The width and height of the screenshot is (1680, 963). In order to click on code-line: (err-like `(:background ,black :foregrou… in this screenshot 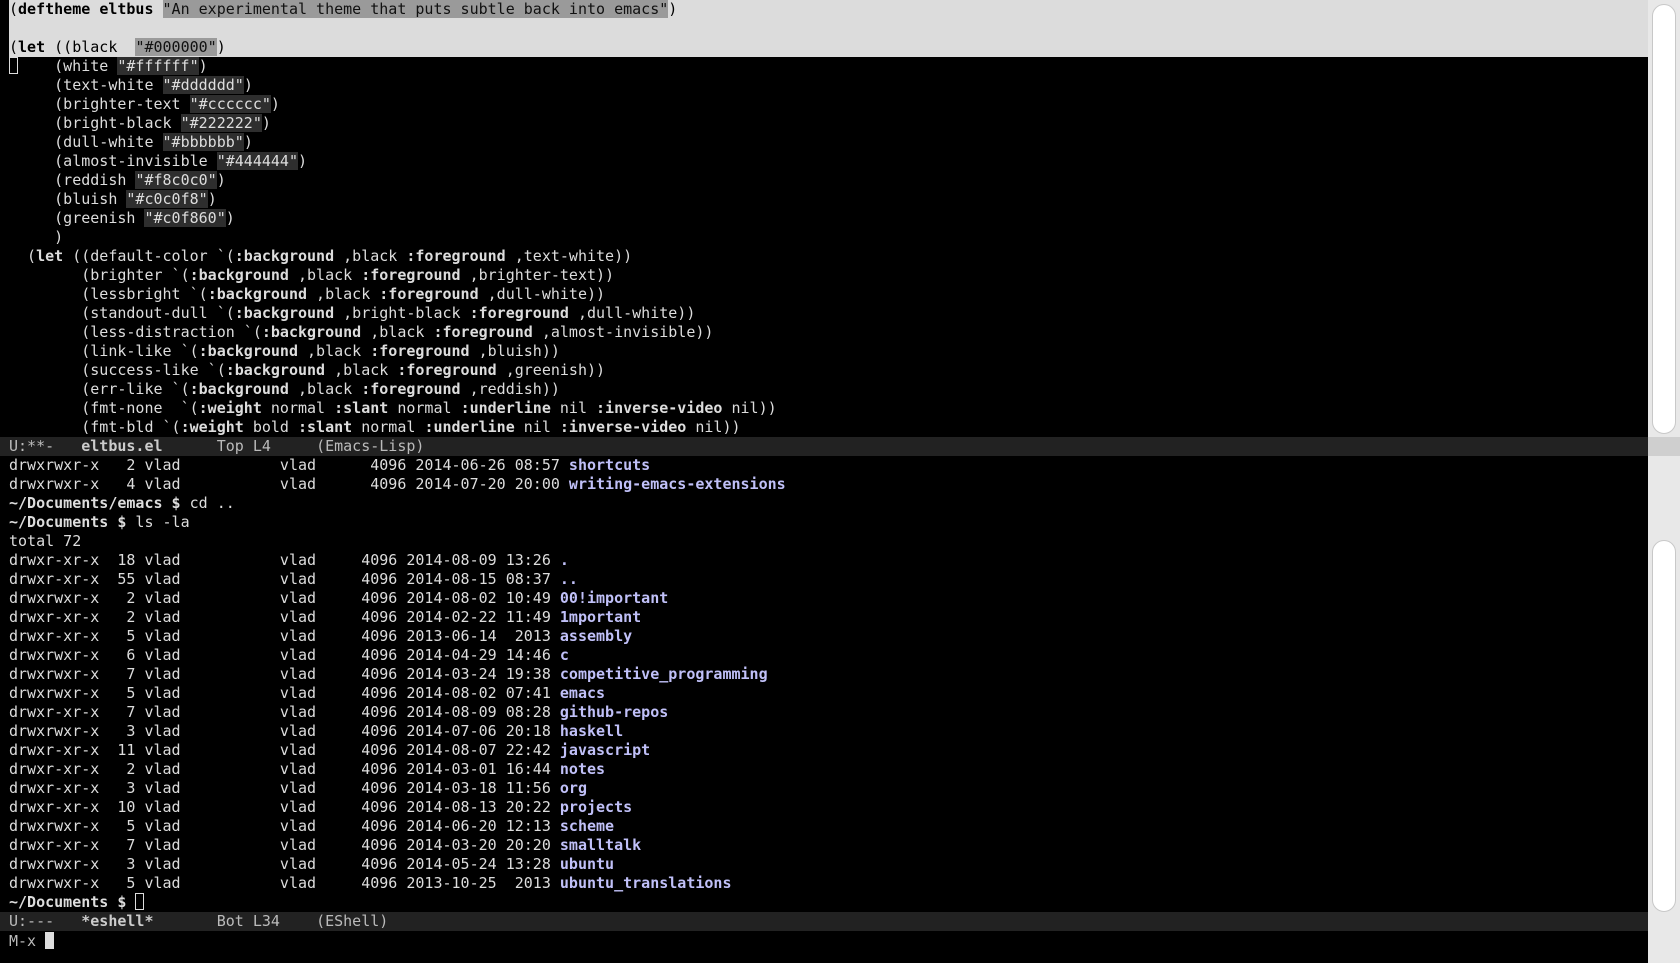, I will do `click(828, 389)`.